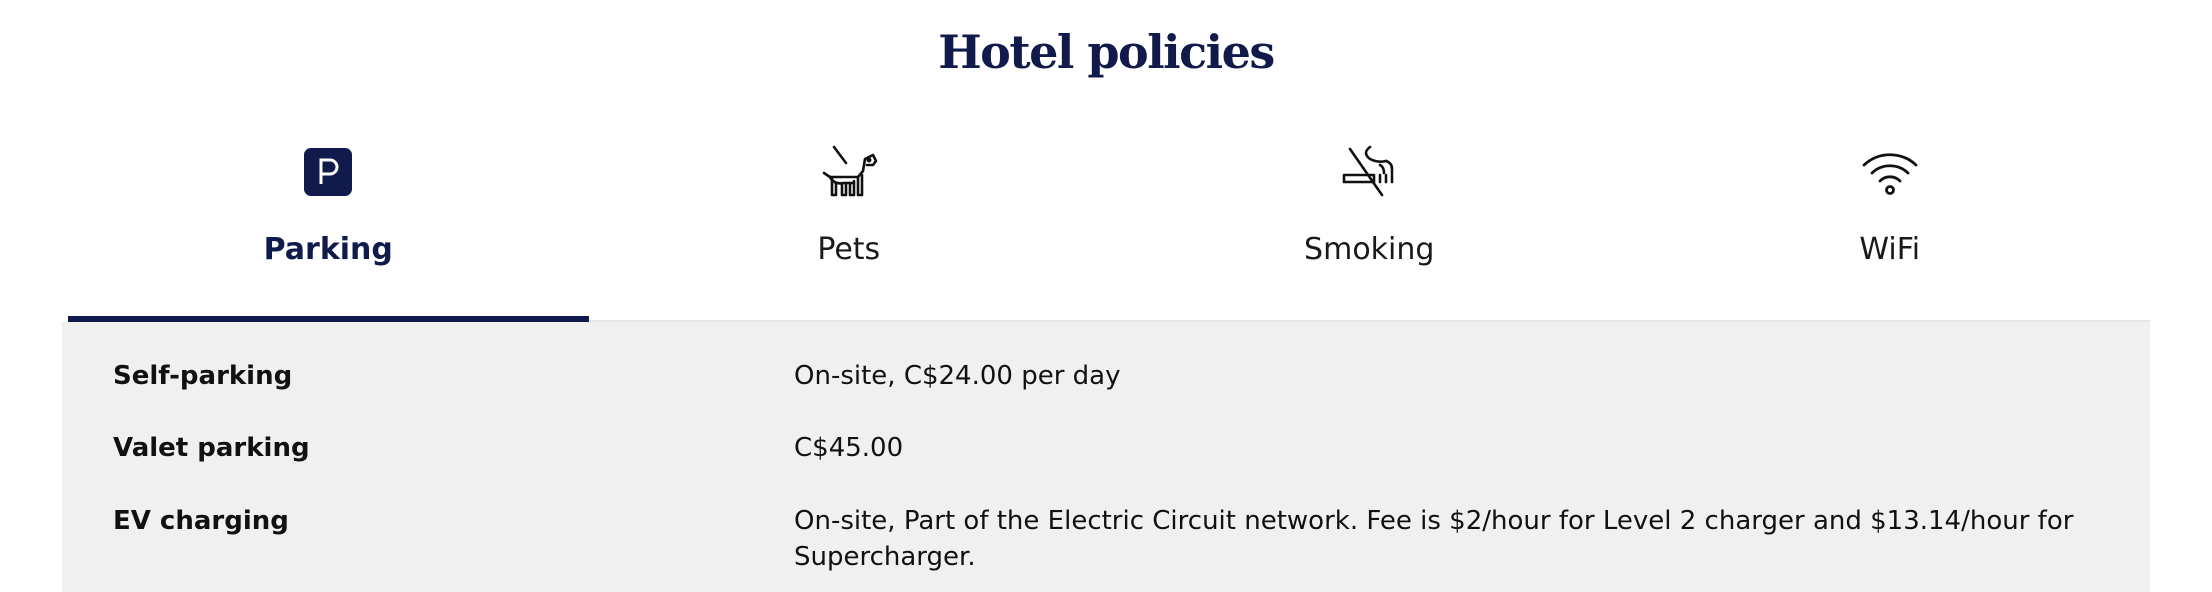 The width and height of the screenshot is (2212, 592). What do you see at coordinates (849, 220) in the screenshot?
I see `tab-pets: Pets` at bounding box center [849, 220].